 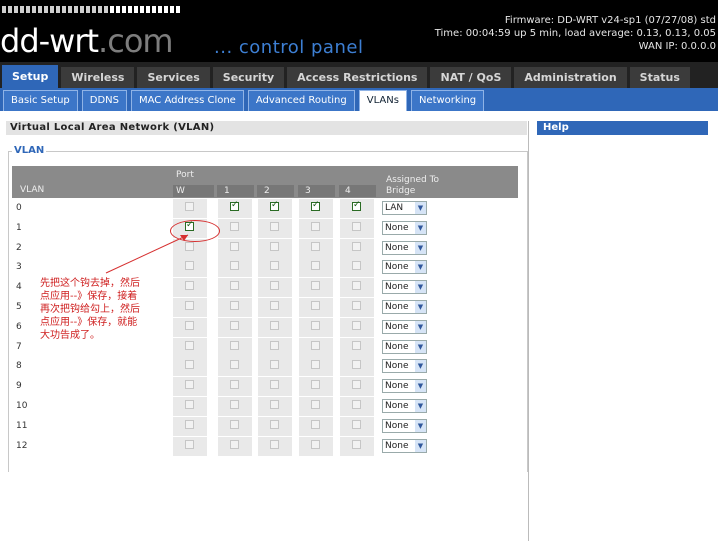 I want to click on main-tab-services: Services, so click(x=173, y=77).